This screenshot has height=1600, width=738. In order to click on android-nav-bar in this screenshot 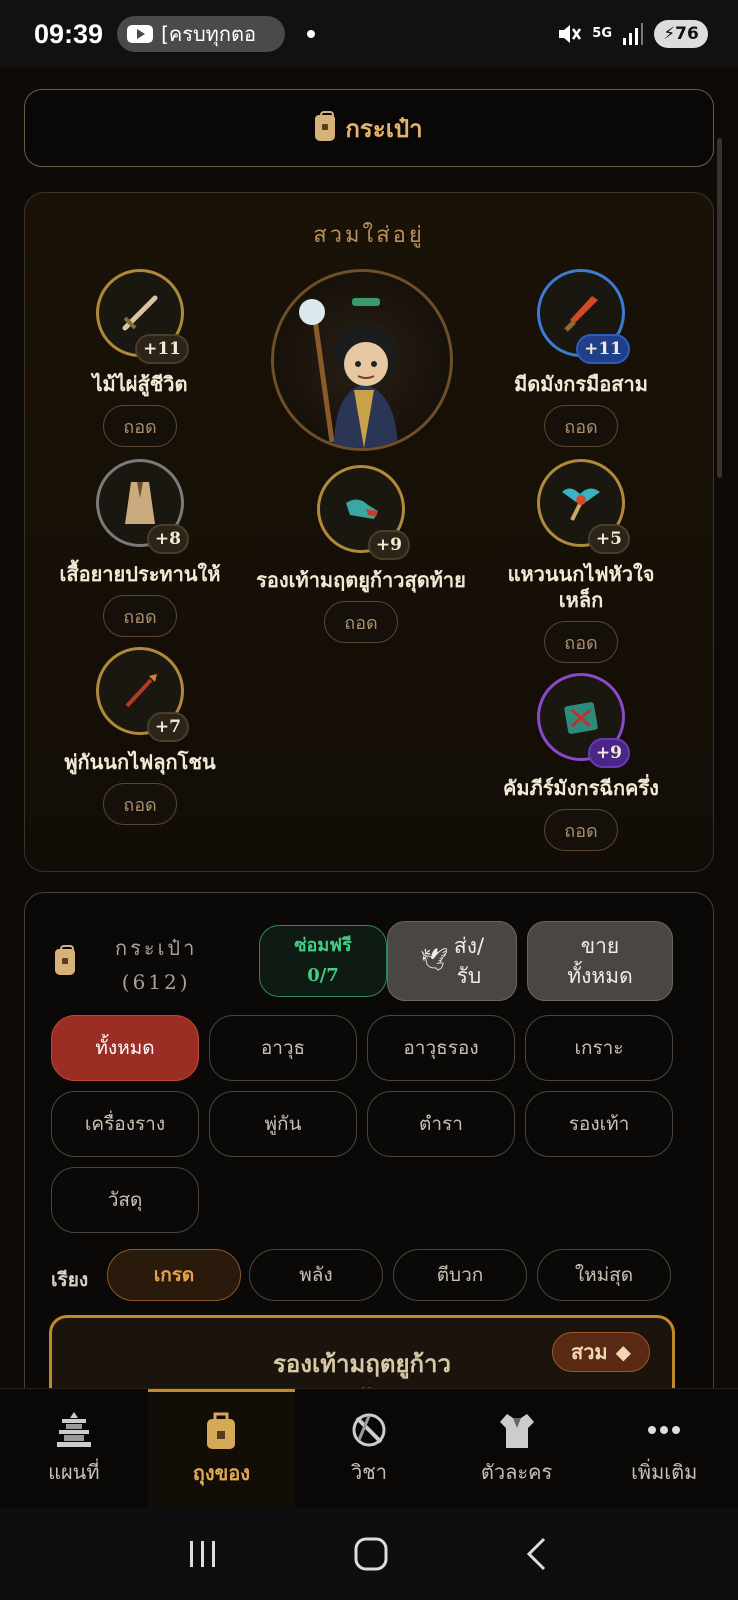, I will do `click(369, 1554)`.